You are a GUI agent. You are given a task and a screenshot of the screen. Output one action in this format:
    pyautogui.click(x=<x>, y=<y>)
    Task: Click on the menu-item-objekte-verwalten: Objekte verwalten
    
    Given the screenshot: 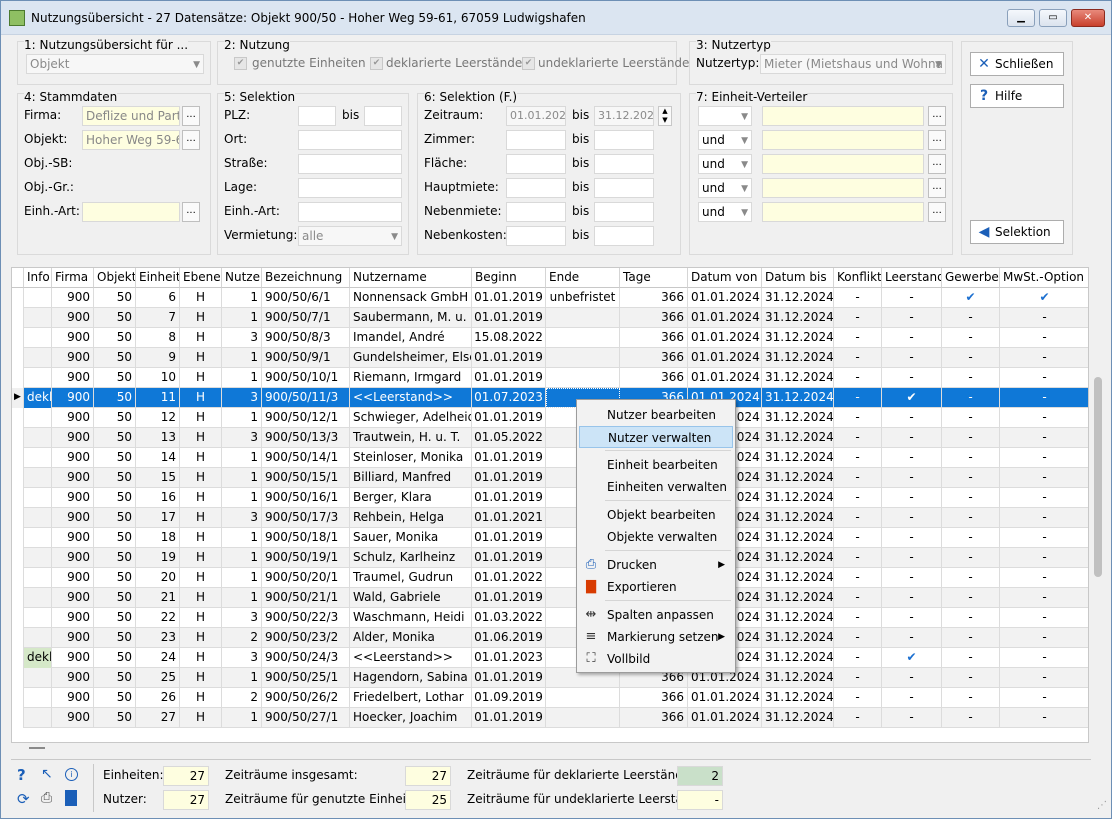 What is the action you would take?
    pyautogui.click(x=656, y=537)
    